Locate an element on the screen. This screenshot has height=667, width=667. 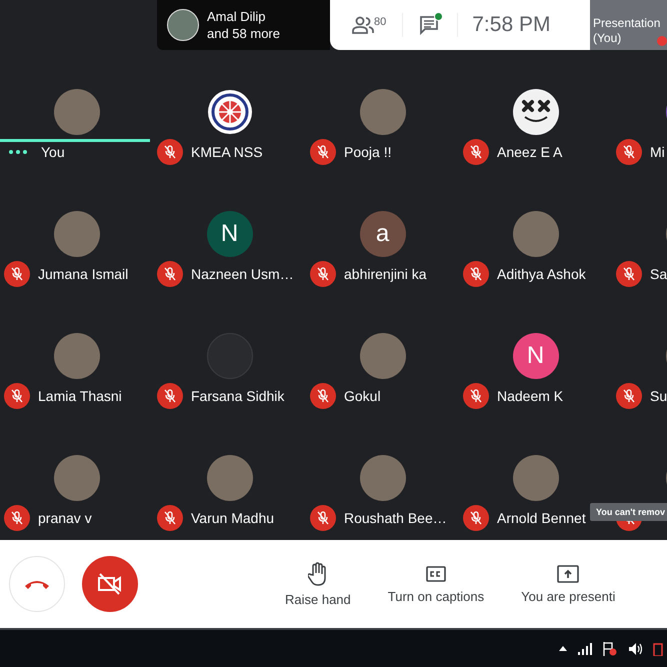
participant-name: Jumana Ismail is located at coordinates (83, 274).